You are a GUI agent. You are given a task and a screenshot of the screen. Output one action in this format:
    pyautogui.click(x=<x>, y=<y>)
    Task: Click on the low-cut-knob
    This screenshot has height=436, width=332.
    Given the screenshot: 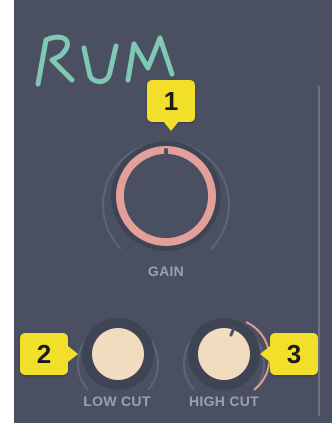 What is the action you would take?
    pyautogui.click(x=118, y=349)
    